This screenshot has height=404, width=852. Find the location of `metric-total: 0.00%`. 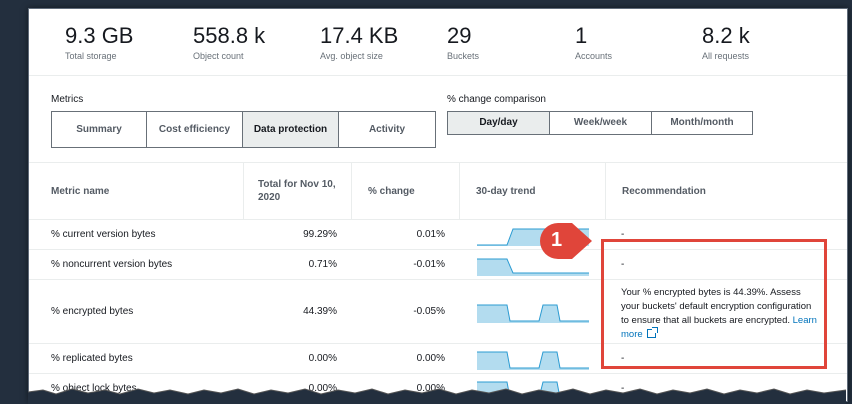

metric-total: 0.00% is located at coordinates (322, 358).